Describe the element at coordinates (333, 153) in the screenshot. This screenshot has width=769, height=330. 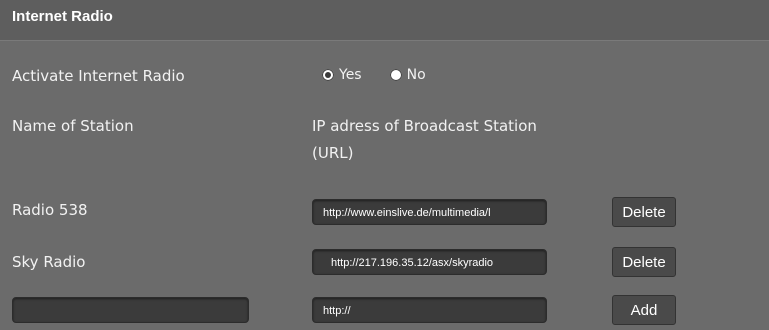
I see `url-column-header-line2: (URL)` at that location.